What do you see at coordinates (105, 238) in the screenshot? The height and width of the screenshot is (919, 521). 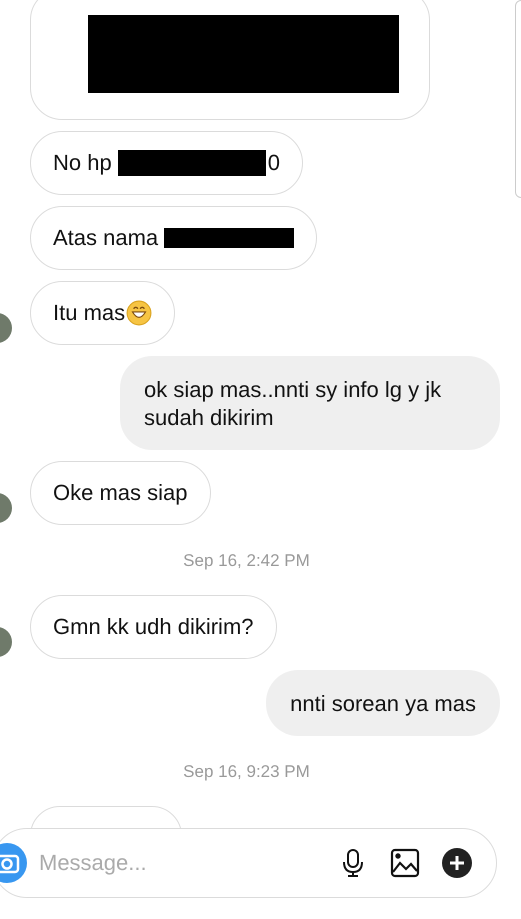 I see `message-text: Atas nama` at bounding box center [105, 238].